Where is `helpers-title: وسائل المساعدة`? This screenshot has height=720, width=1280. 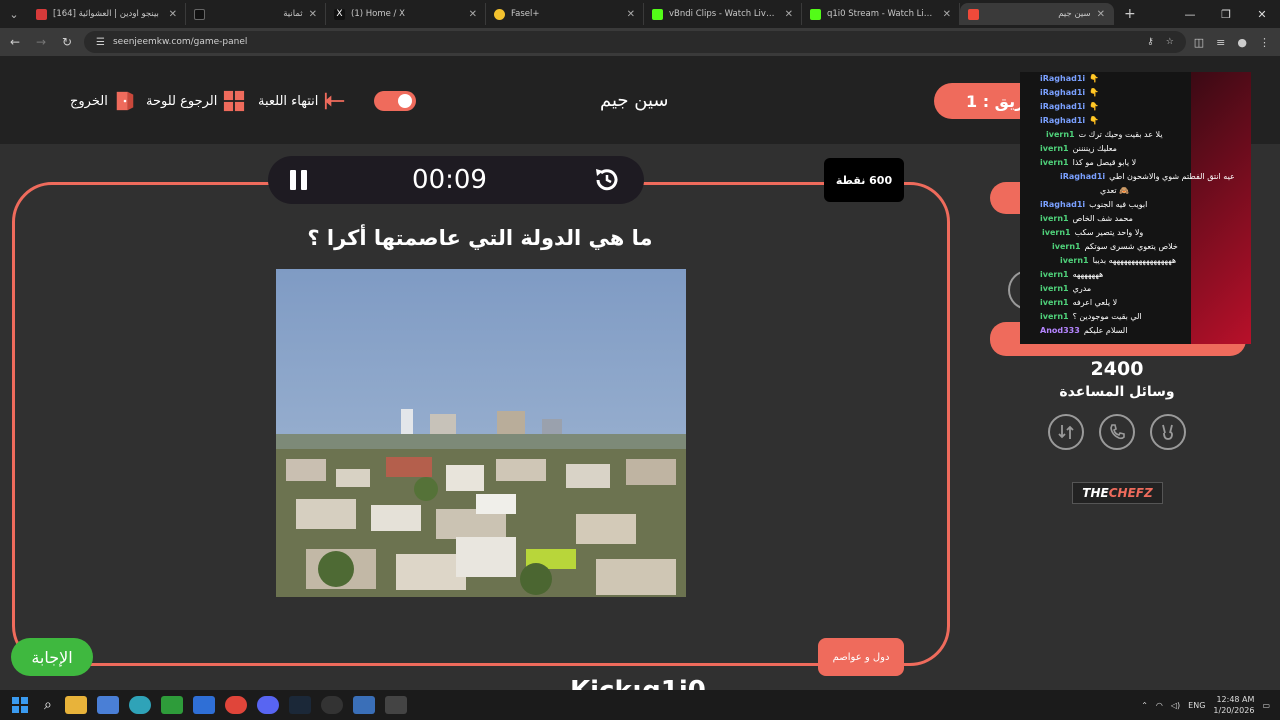
helpers-title: وسائل المساعدة is located at coordinates (1117, 392).